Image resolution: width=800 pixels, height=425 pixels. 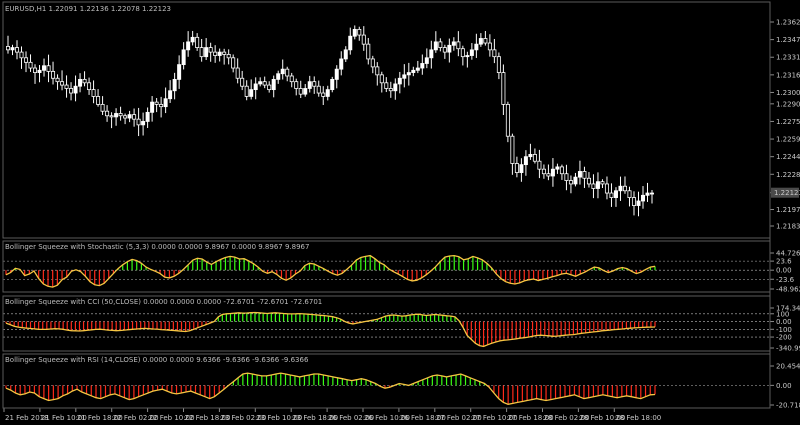 What do you see at coordinates (788, 122) in the screenshot?
I see `price-tick-label: 1.22750` at bounding box center [788, 122].